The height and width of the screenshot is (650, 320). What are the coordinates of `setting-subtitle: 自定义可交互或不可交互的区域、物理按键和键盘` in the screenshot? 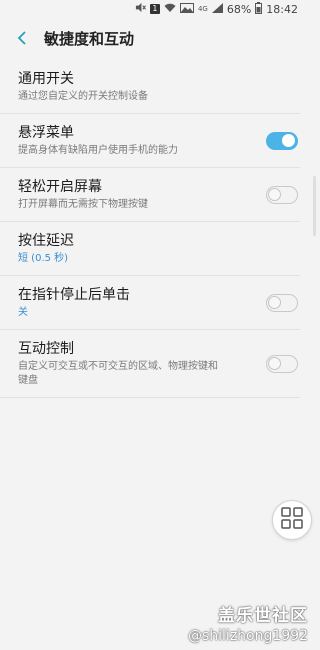 It's located at (118, 373).